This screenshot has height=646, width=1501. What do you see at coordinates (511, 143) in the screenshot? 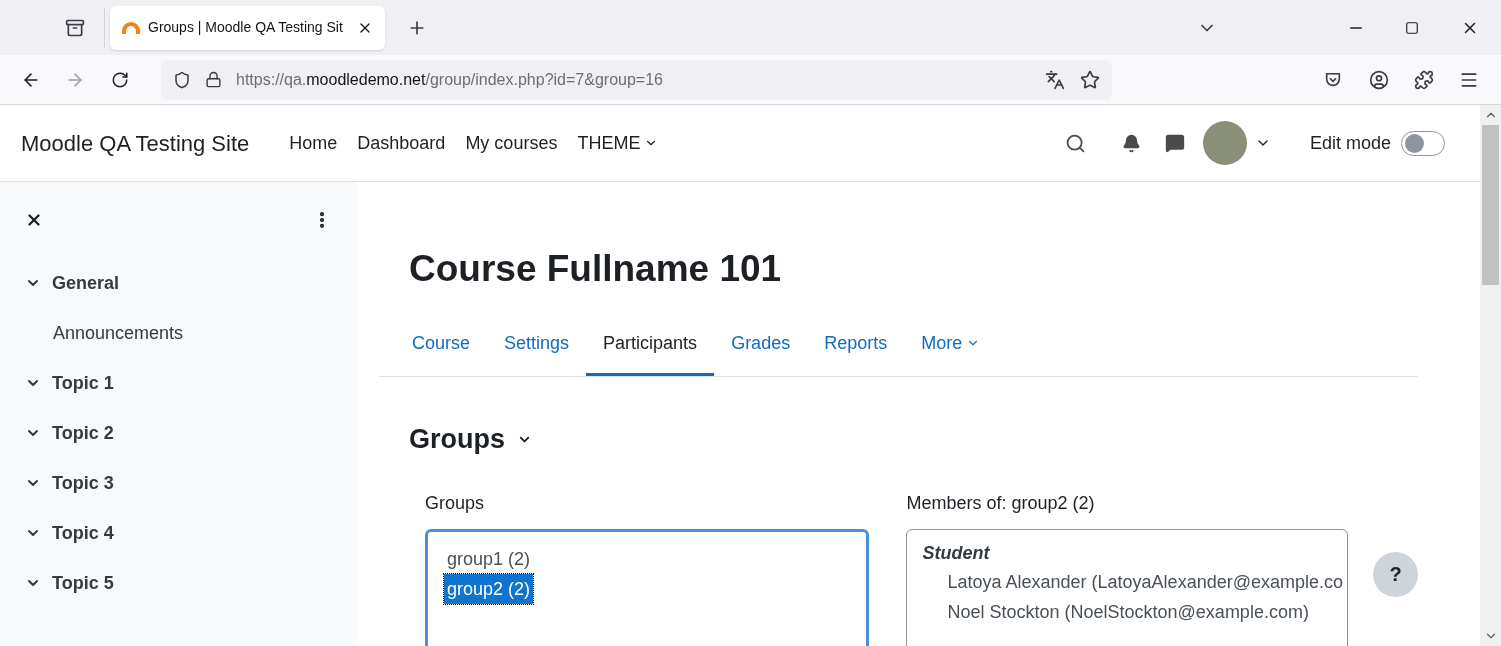
I see `nav-link: My courses` at bounding box center [511, 143].